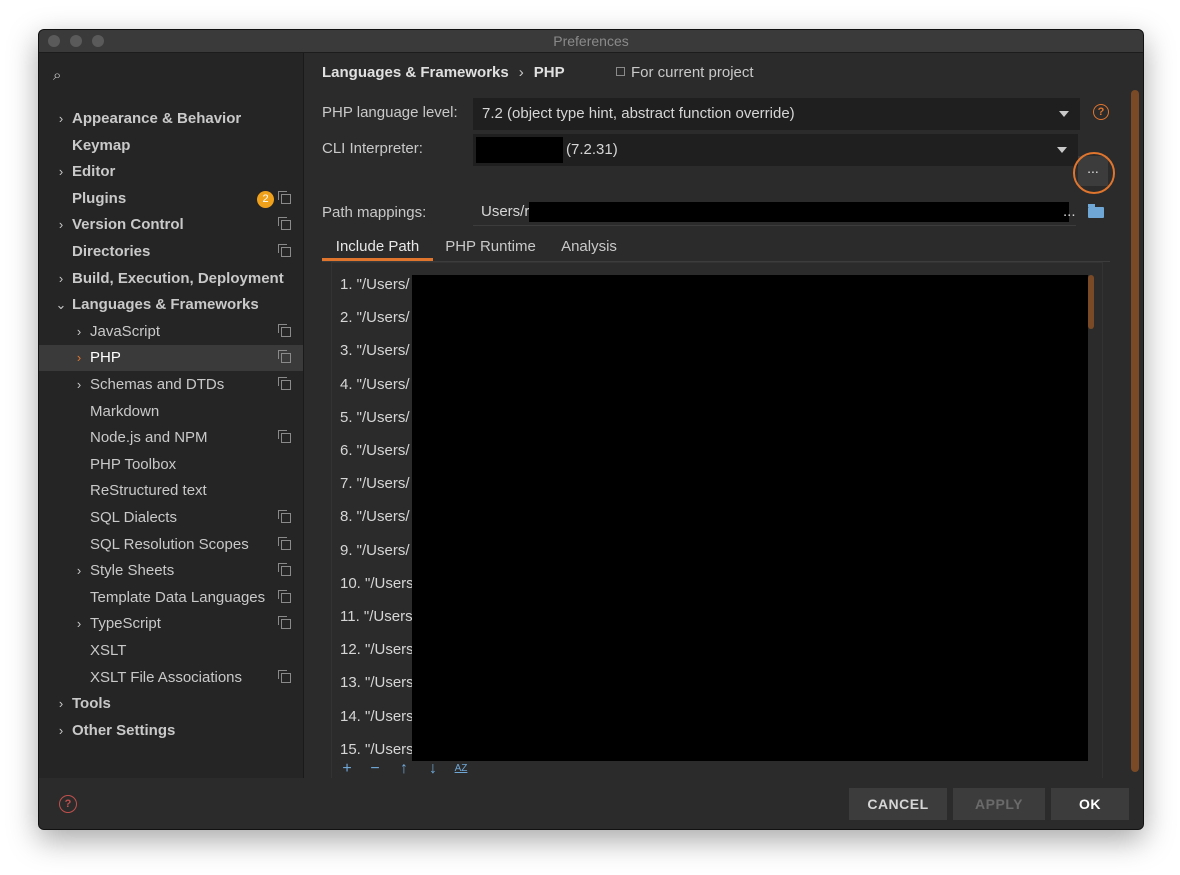 This screenshot has width=1180, height=875. I want to click on apply-button: APPLY, so click(999, 804).